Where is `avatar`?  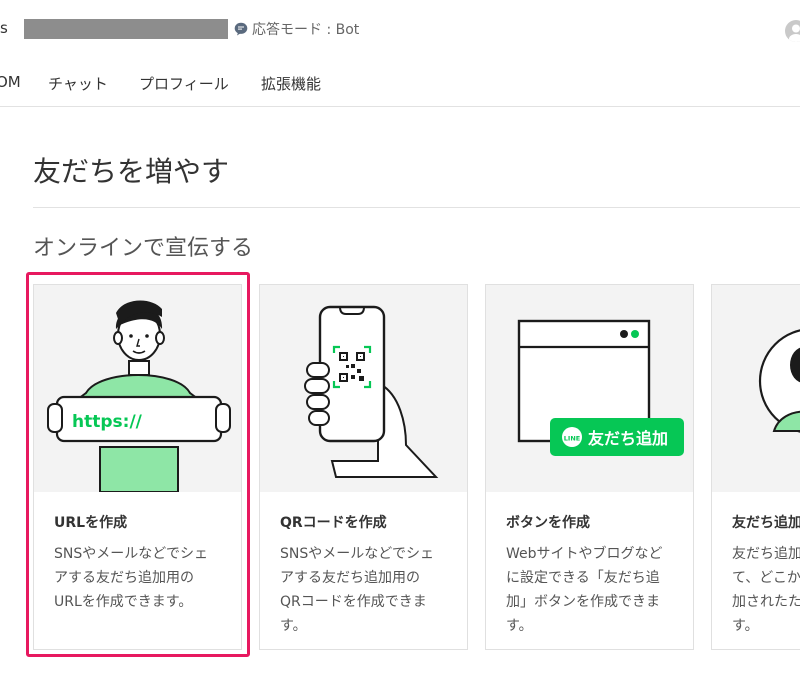 avatar is located at coordinates (792, 31).